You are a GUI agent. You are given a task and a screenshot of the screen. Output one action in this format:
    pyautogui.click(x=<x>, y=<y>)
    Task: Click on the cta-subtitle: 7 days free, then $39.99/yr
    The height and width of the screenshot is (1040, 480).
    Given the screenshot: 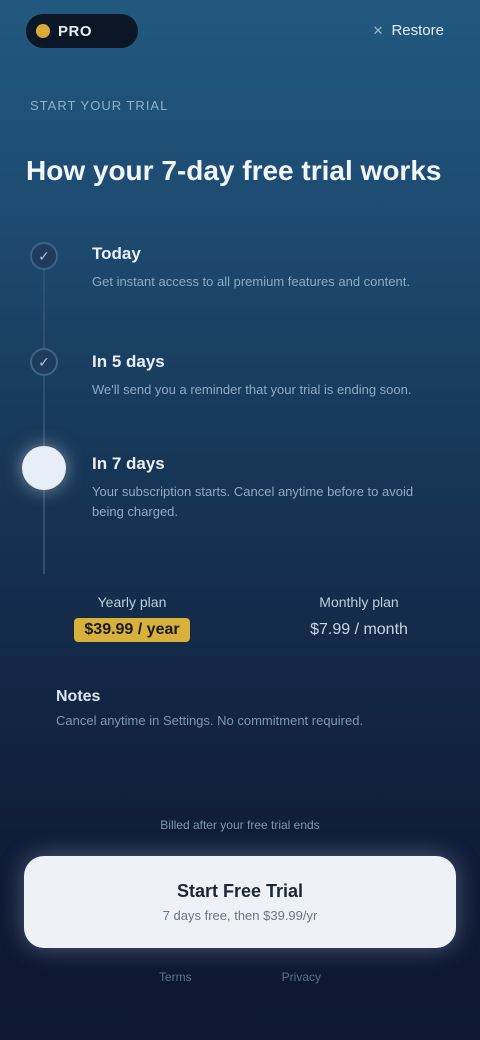 What is the action you would take?
    pyautogui.click(x=240, y=915)
    